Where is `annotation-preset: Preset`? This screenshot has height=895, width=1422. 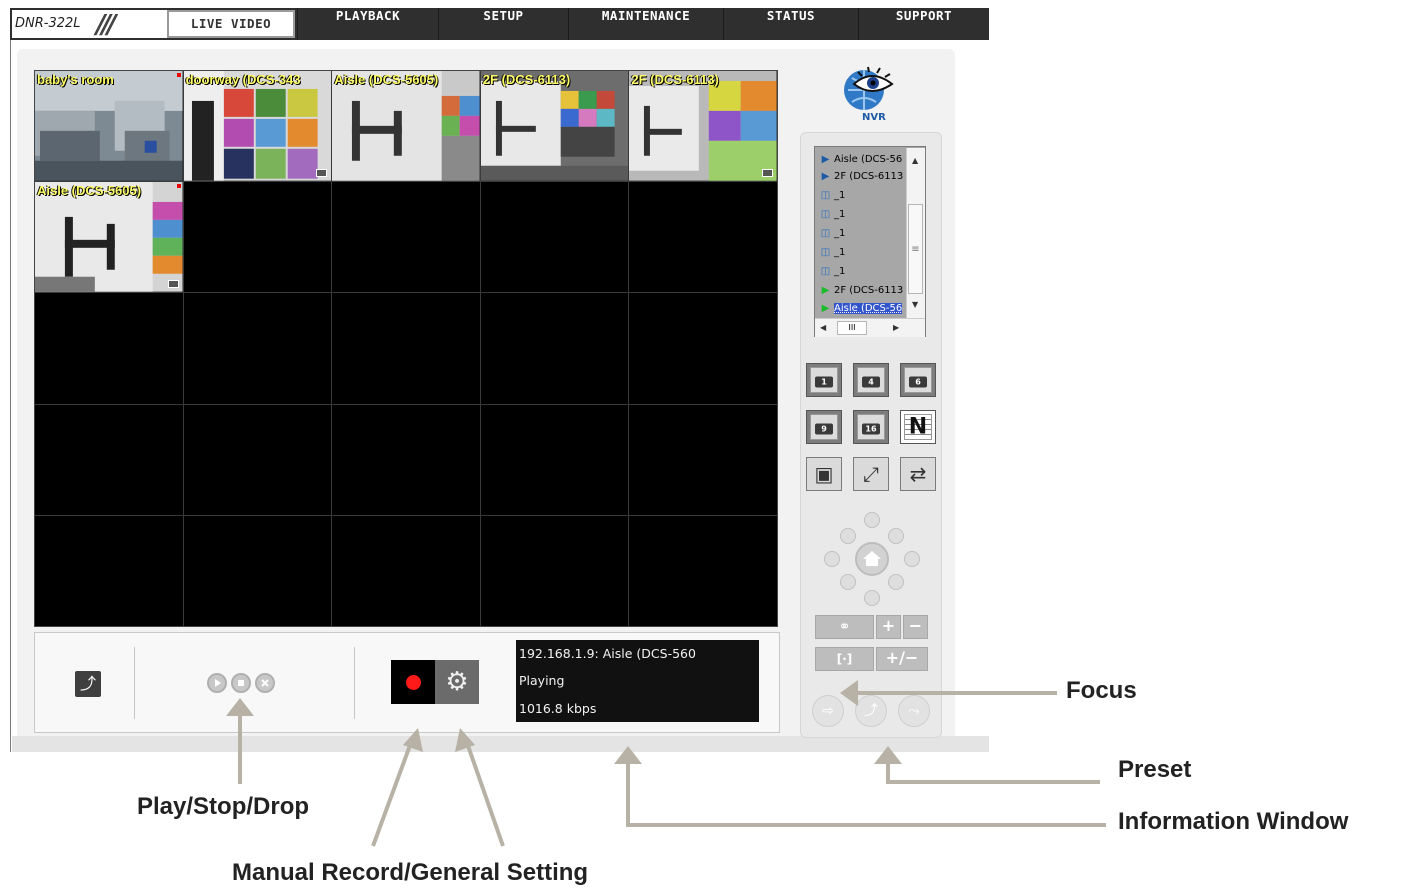
annotation-preset: Preset is located at coordinates (1155, 769).